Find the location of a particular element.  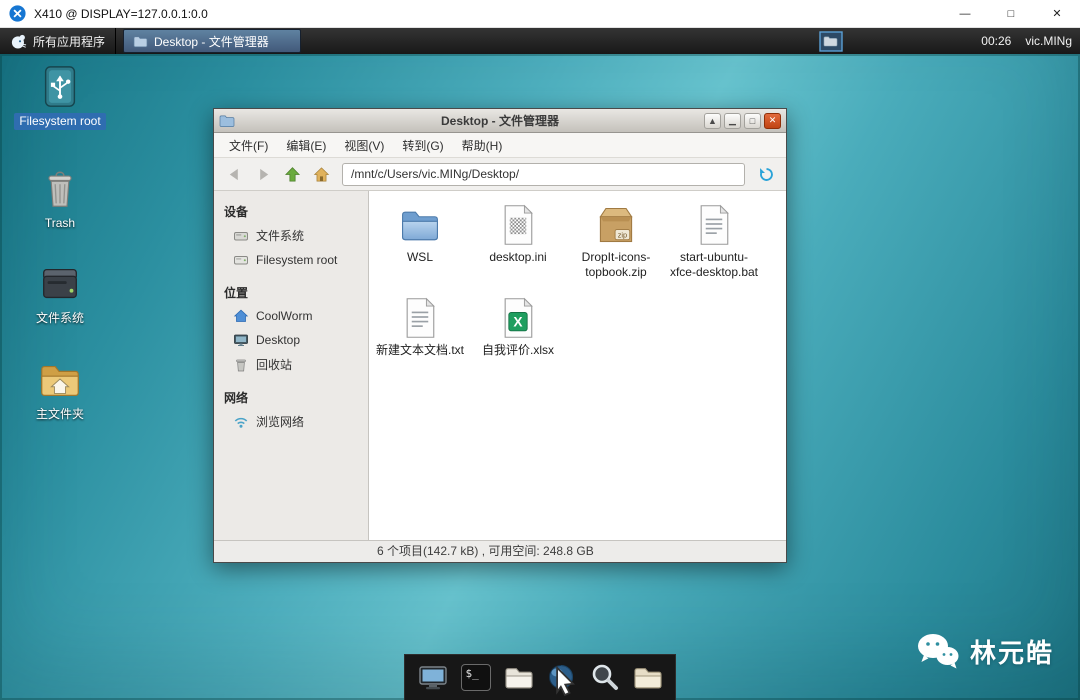

file-item-desktop-ini: desktop.ini is located at coordinates (518, 241).